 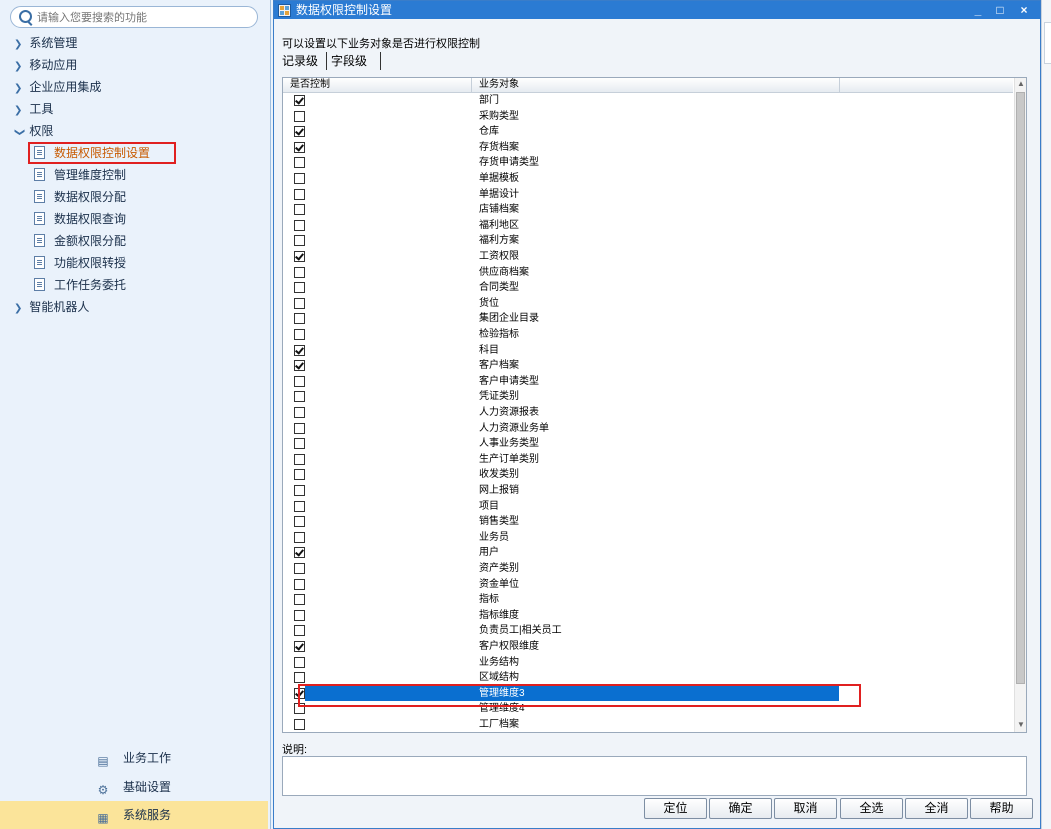 I want to click on table-row: 科目, so click(x=648, y=351).